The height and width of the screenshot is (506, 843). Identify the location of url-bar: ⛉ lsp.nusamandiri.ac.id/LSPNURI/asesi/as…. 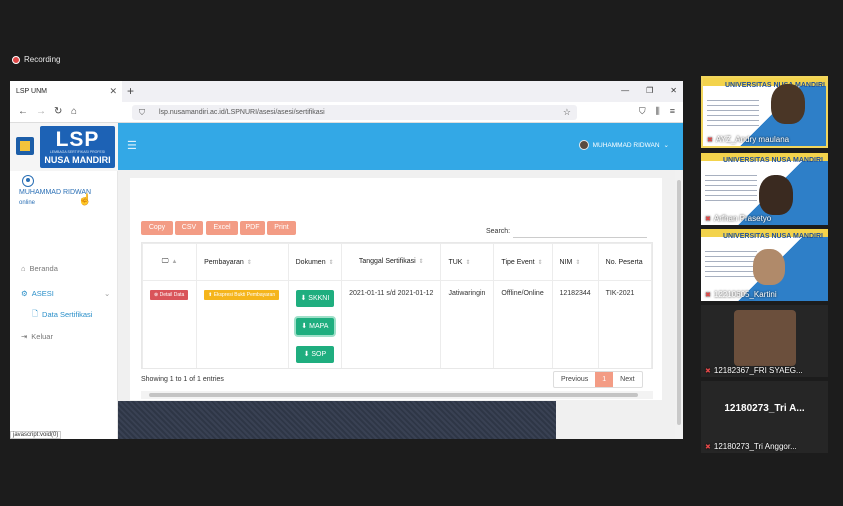
(354, 112).